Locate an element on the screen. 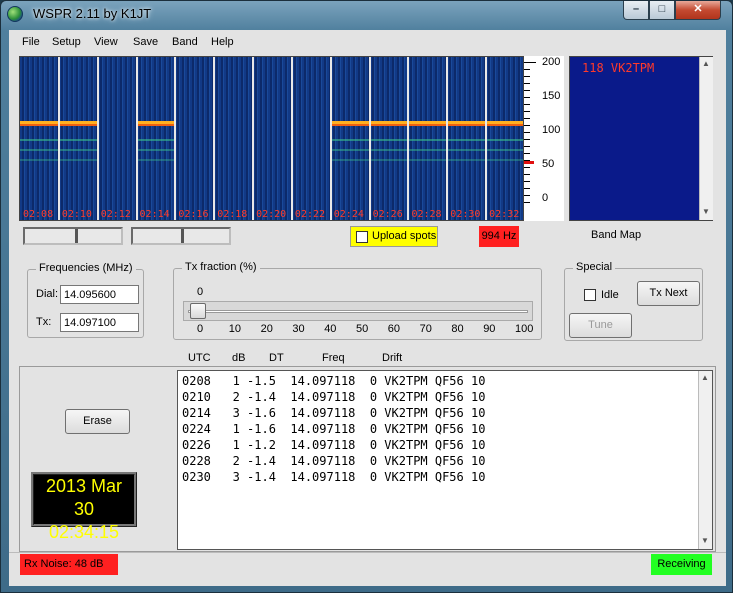 The height and width of the screenshot is (593, 733). band-map-label: Band Map is located at coordinates (616, 235).